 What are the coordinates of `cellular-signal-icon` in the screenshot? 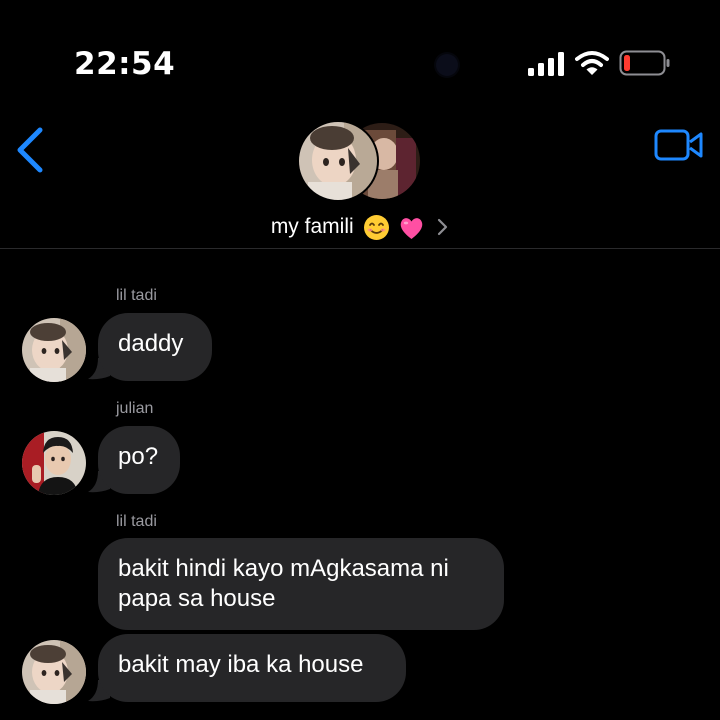 It's located at (546, 64).